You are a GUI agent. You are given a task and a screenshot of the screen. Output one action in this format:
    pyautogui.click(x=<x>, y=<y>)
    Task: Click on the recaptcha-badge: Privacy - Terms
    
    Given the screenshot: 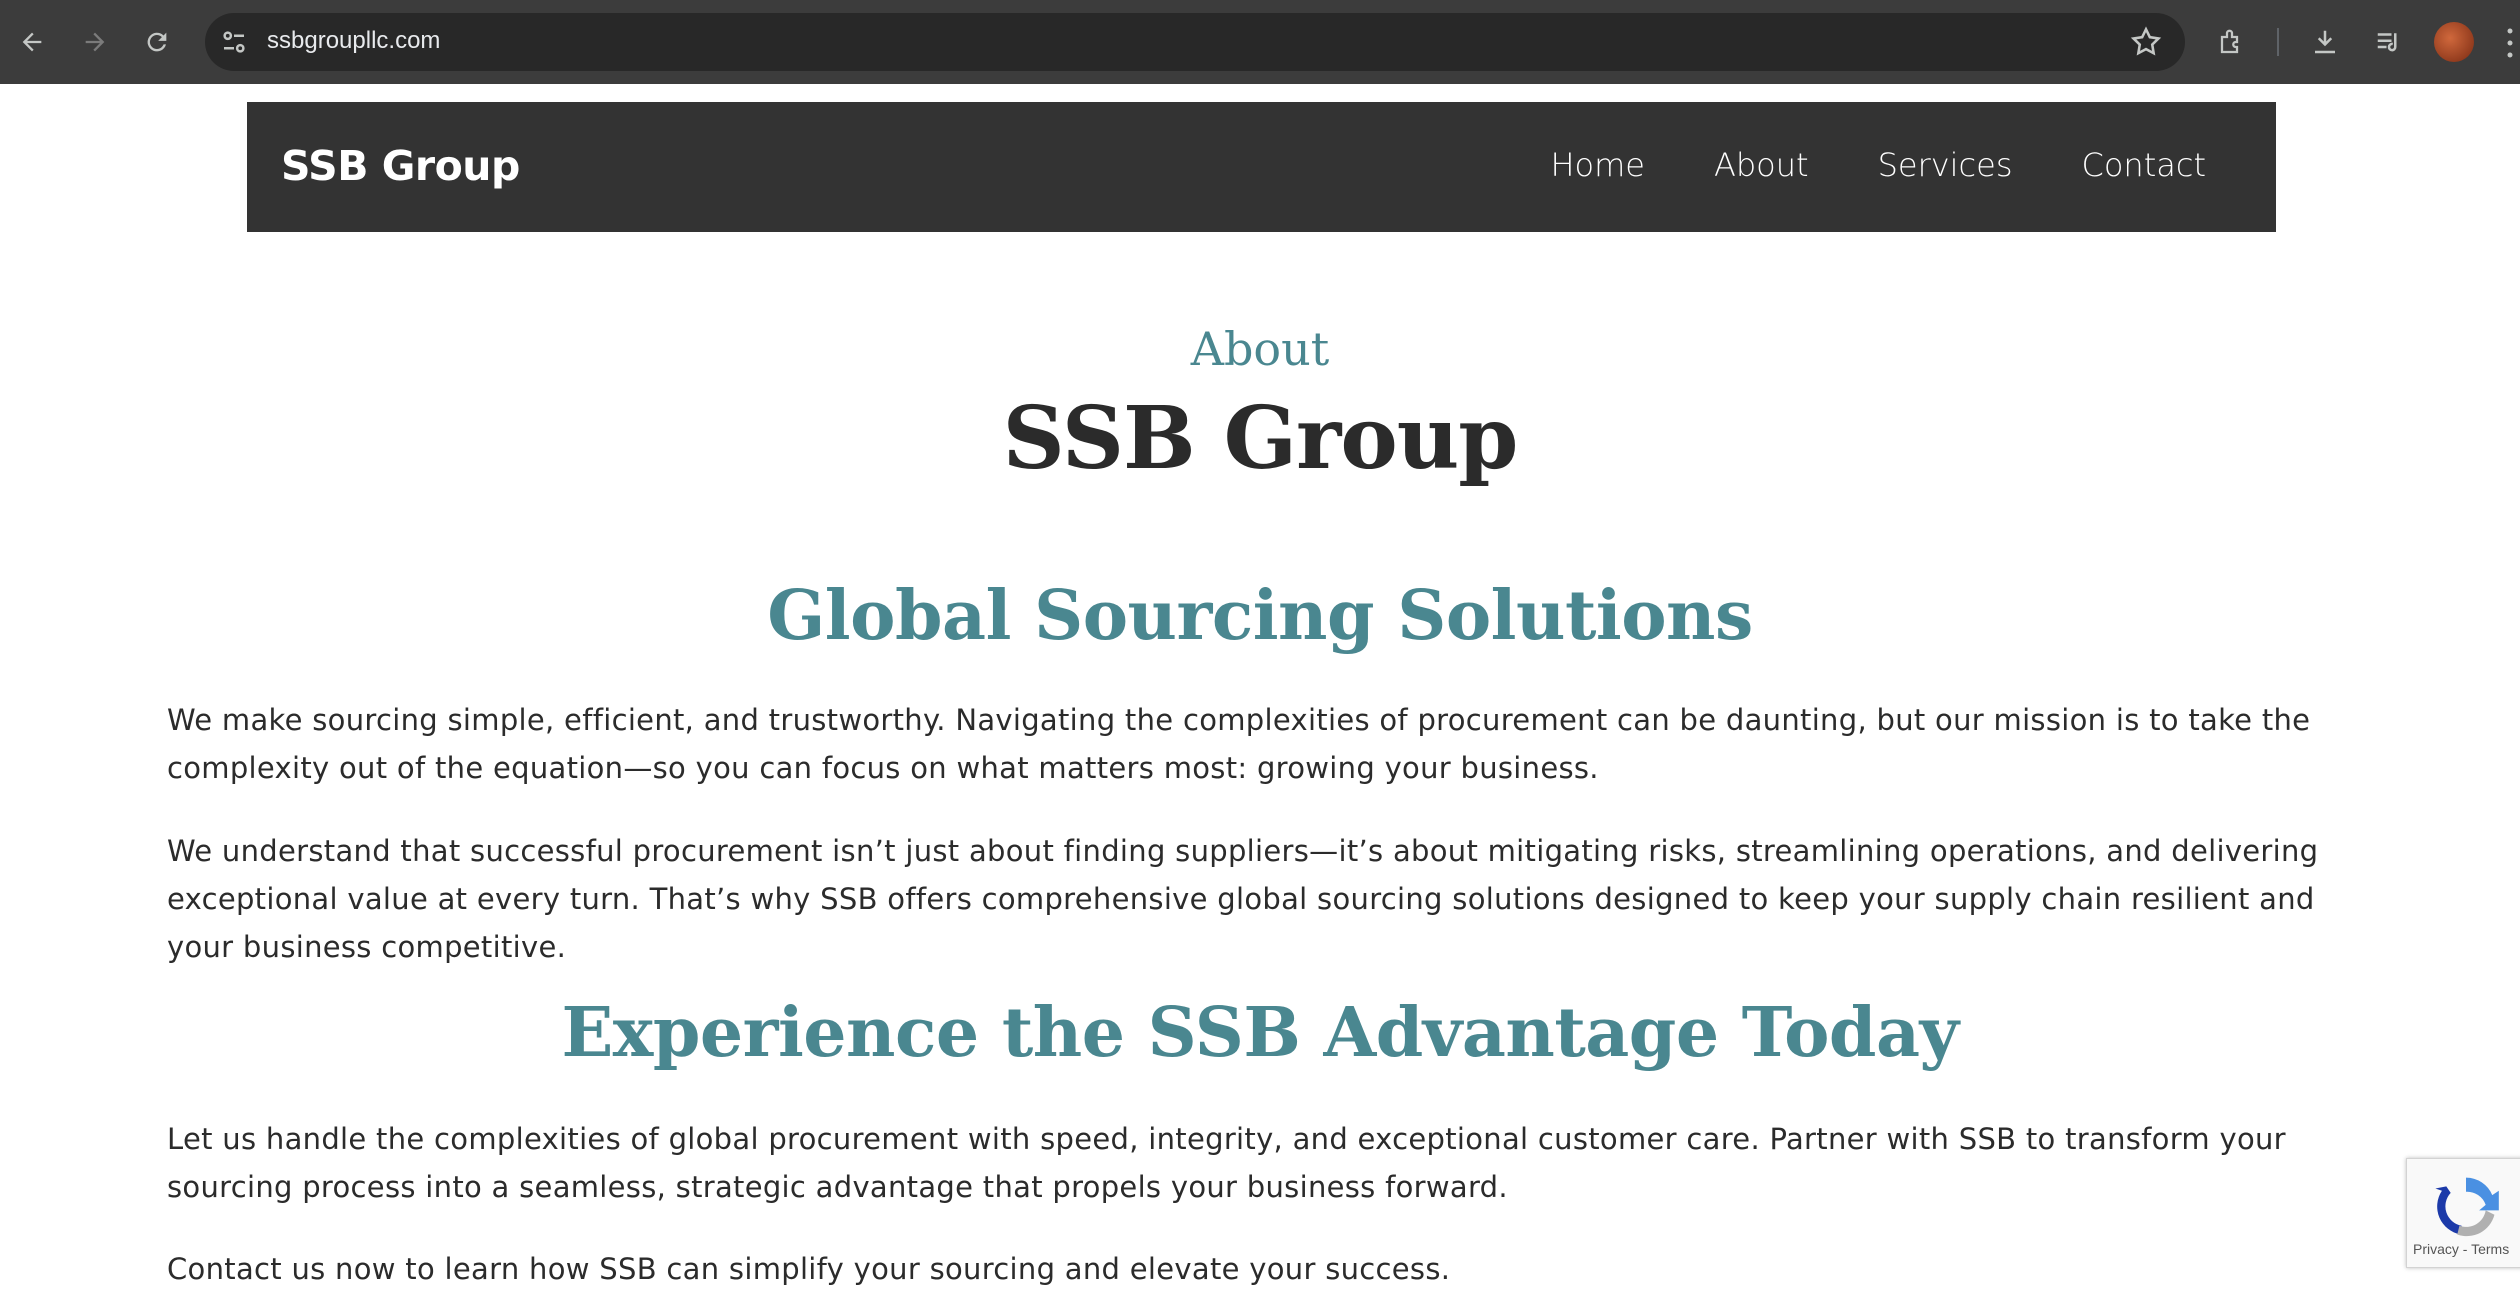 What is the action you would take?
    pyautogui.click(x=2463, y=1213)
    